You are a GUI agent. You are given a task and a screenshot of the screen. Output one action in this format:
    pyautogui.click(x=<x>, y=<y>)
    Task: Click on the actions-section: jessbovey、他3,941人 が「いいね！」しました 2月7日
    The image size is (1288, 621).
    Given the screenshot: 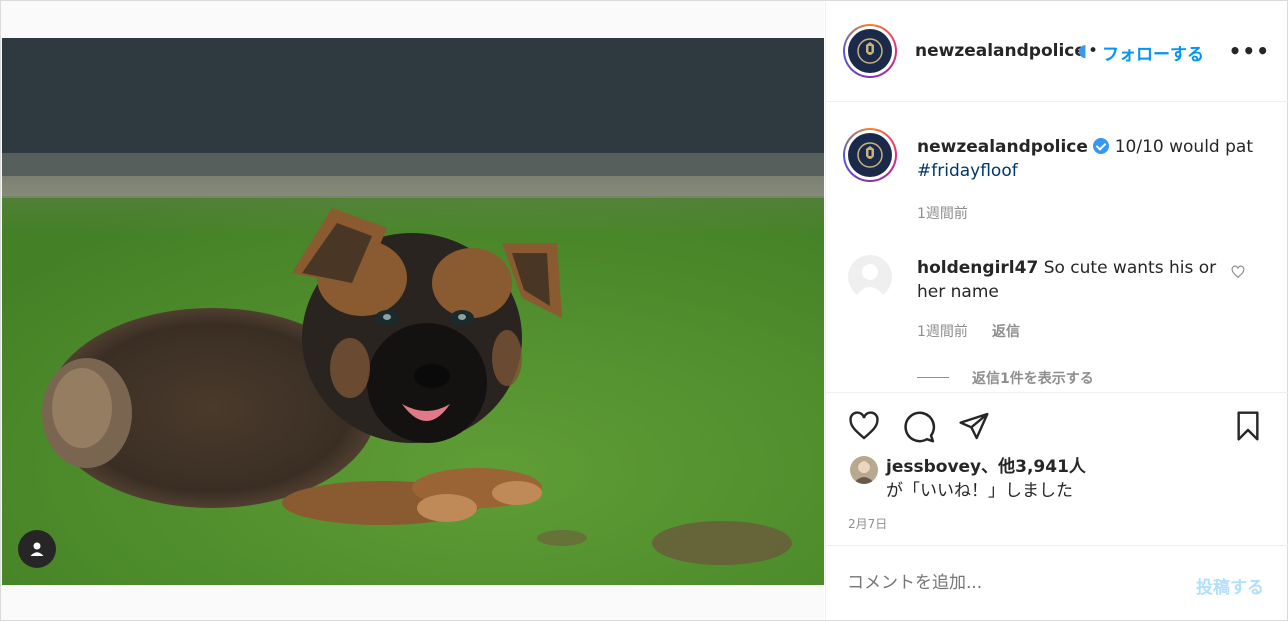 What is the action you would take?
    pyautogui.click(x=1057, y=468)
    